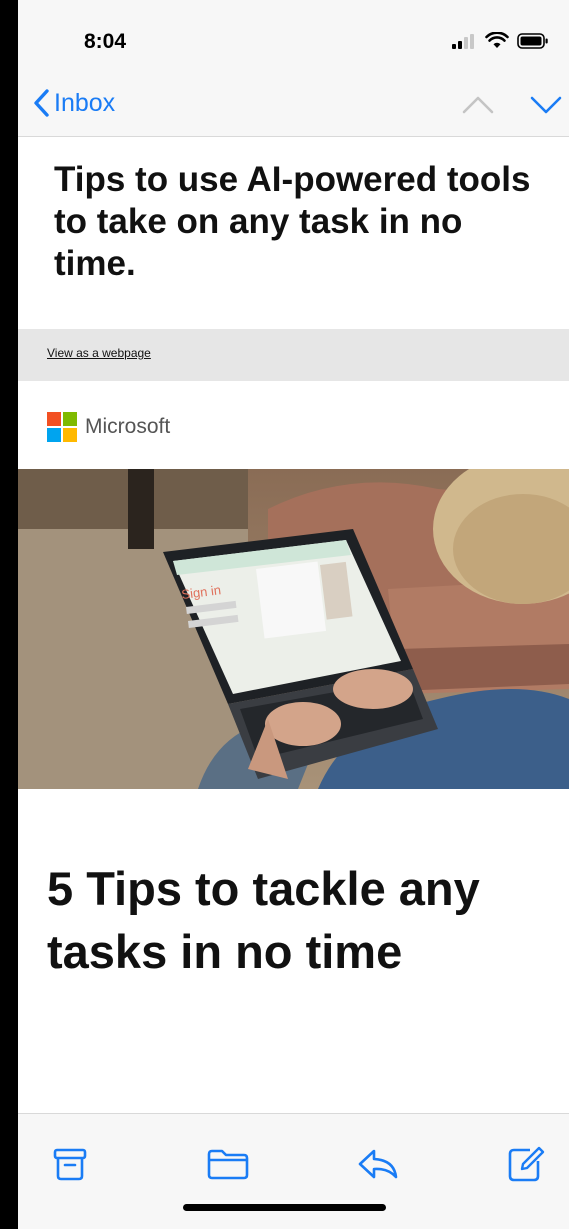  I want to click on archive-icon, so click(70, 1164).